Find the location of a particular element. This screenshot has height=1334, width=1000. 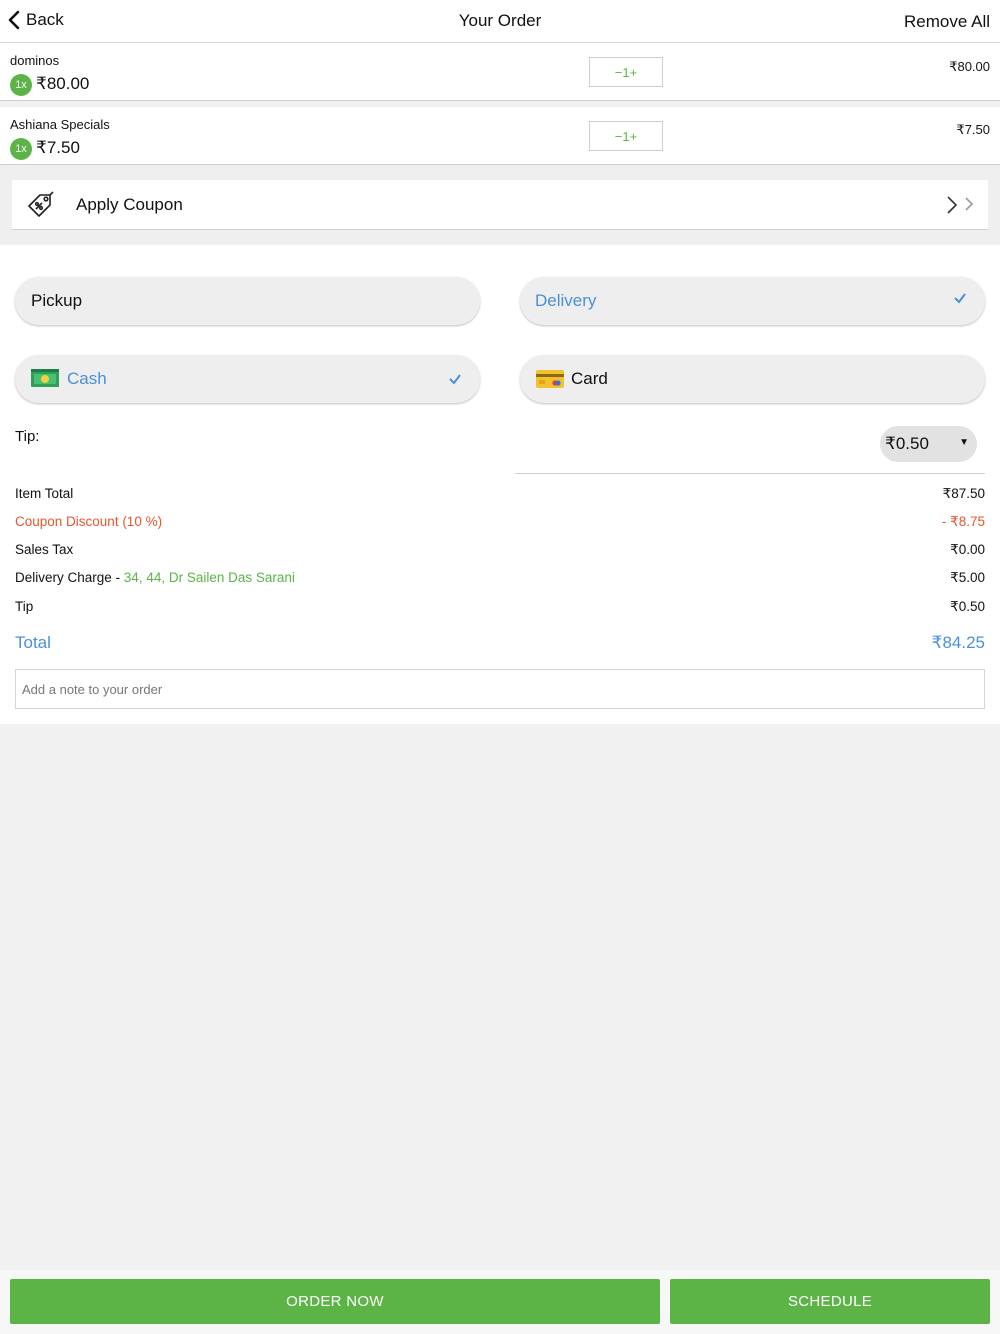

tip-dropdown: ₹0.50 ▼ is located at coordinates (928, 444).